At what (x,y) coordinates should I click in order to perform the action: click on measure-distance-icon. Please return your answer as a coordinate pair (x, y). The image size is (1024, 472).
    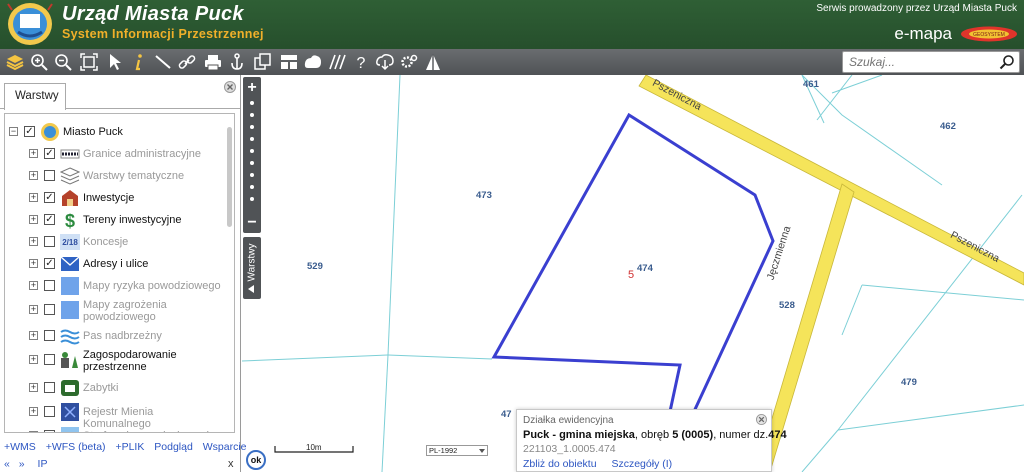
    Looking at the image, I should click on (163, 62).